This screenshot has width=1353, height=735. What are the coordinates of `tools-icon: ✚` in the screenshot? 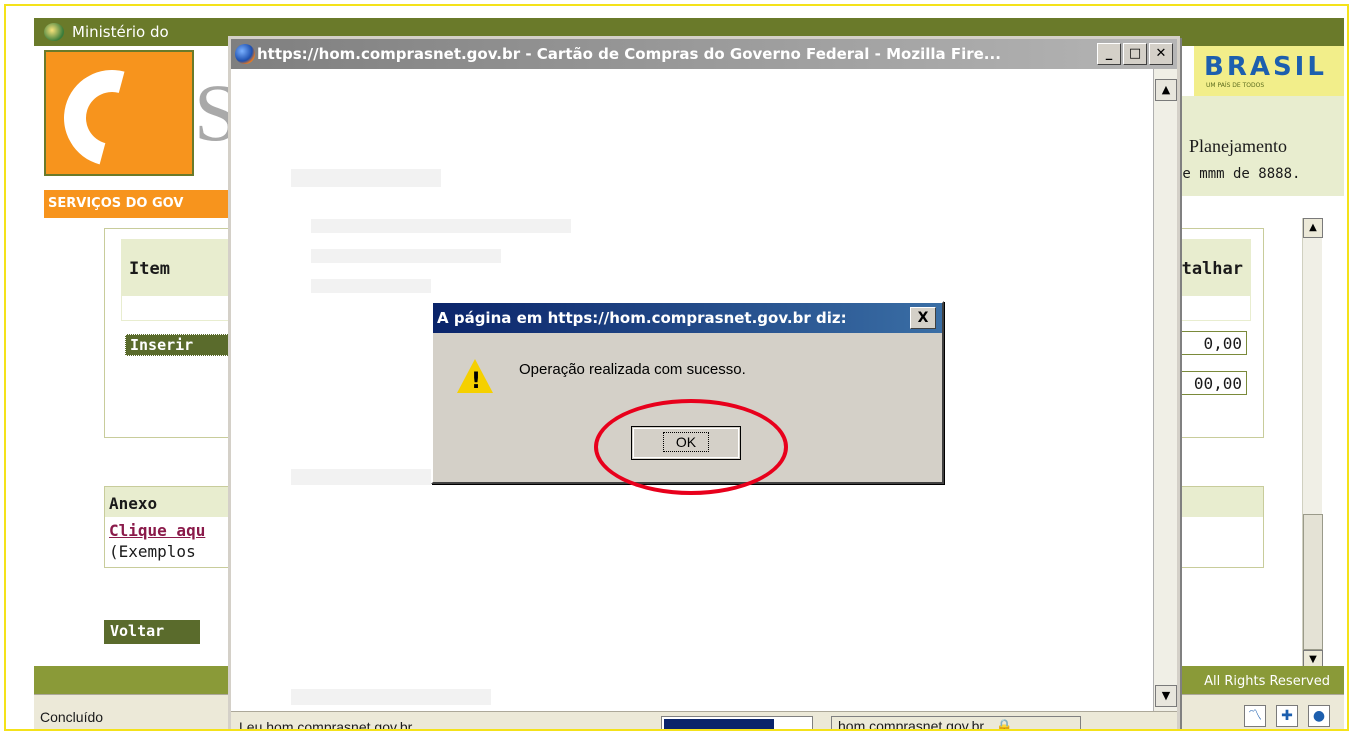 It's located at (1287, 716).